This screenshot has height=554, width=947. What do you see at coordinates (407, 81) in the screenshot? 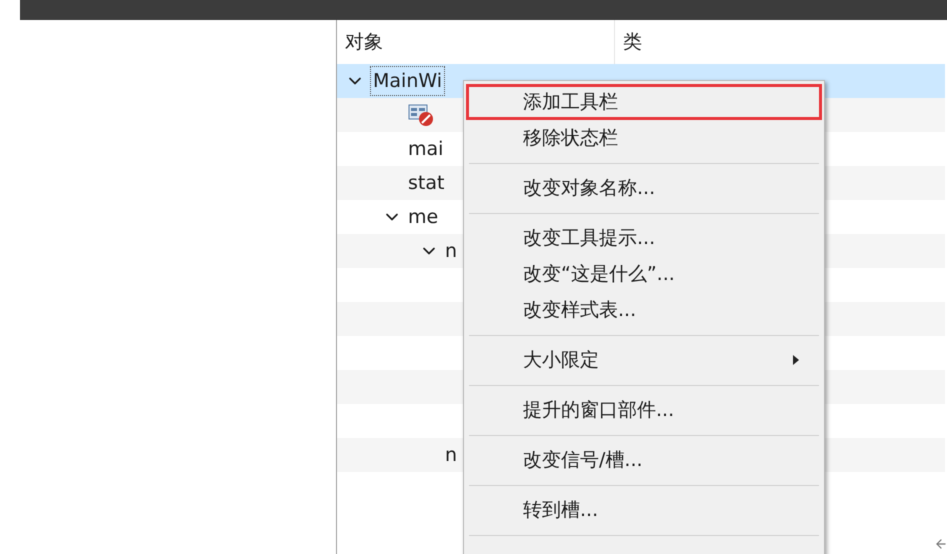
I see `object-name: MainWi` at bounding box center [407, 81].